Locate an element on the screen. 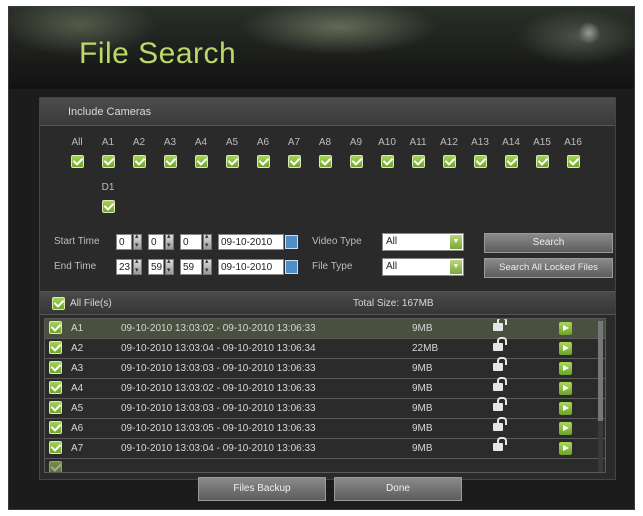  camera-a15: A15 is located at coordinates (542, 153).